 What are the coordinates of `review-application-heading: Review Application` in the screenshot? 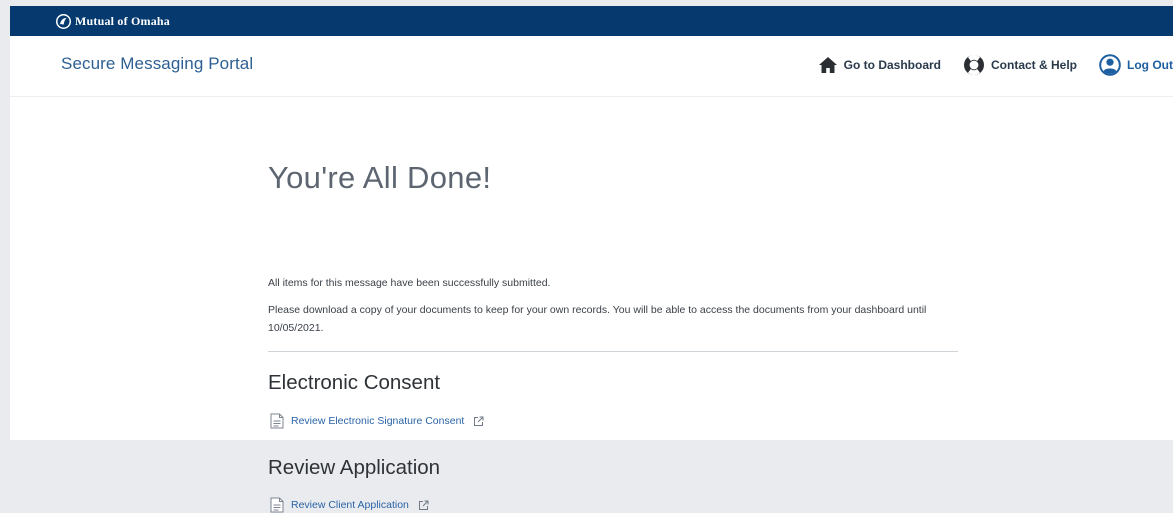 It's located at (354, 467).